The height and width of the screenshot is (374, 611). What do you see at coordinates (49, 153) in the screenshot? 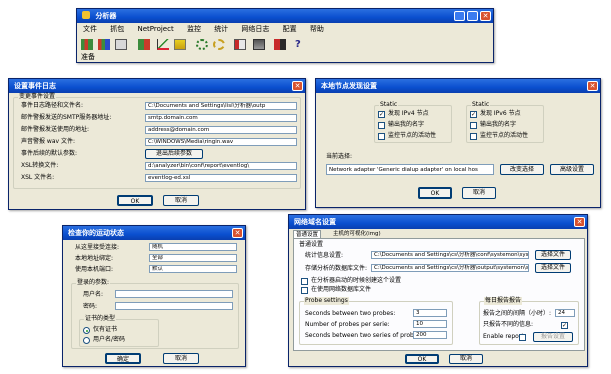
I see `default-params-label: 事件后续的默认参数:` at bounding box center [49, 153].